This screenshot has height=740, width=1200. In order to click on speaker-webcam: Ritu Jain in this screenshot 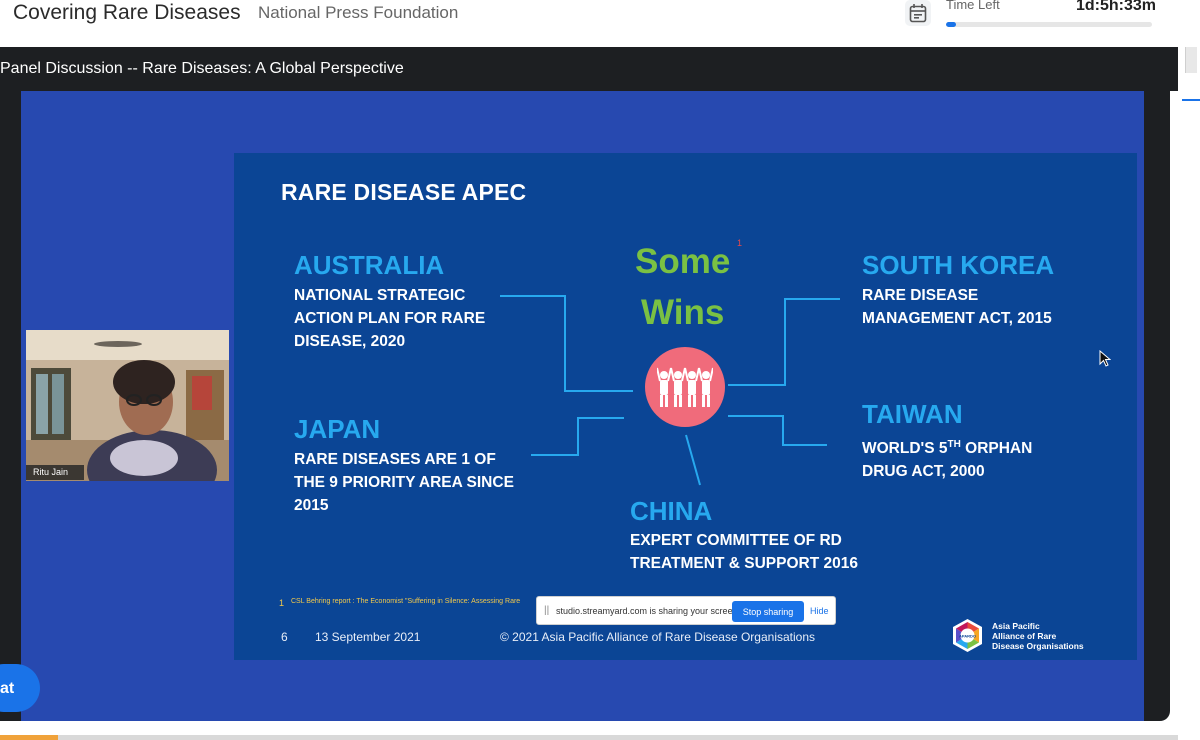, I will do `click(127, 405)`.